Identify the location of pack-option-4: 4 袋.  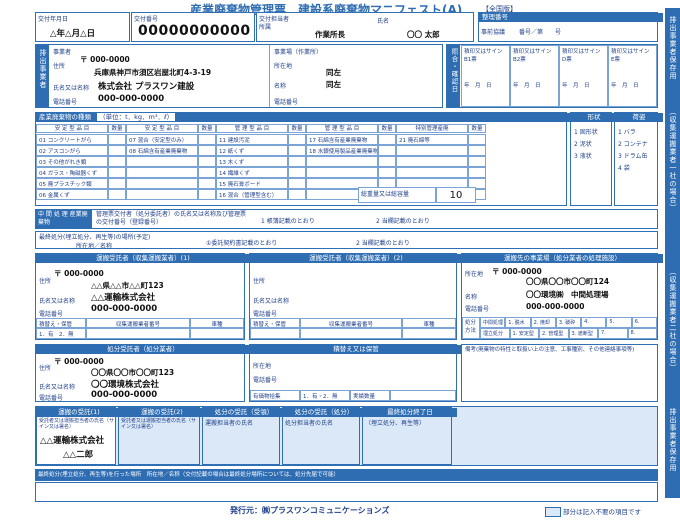
(624, 167).